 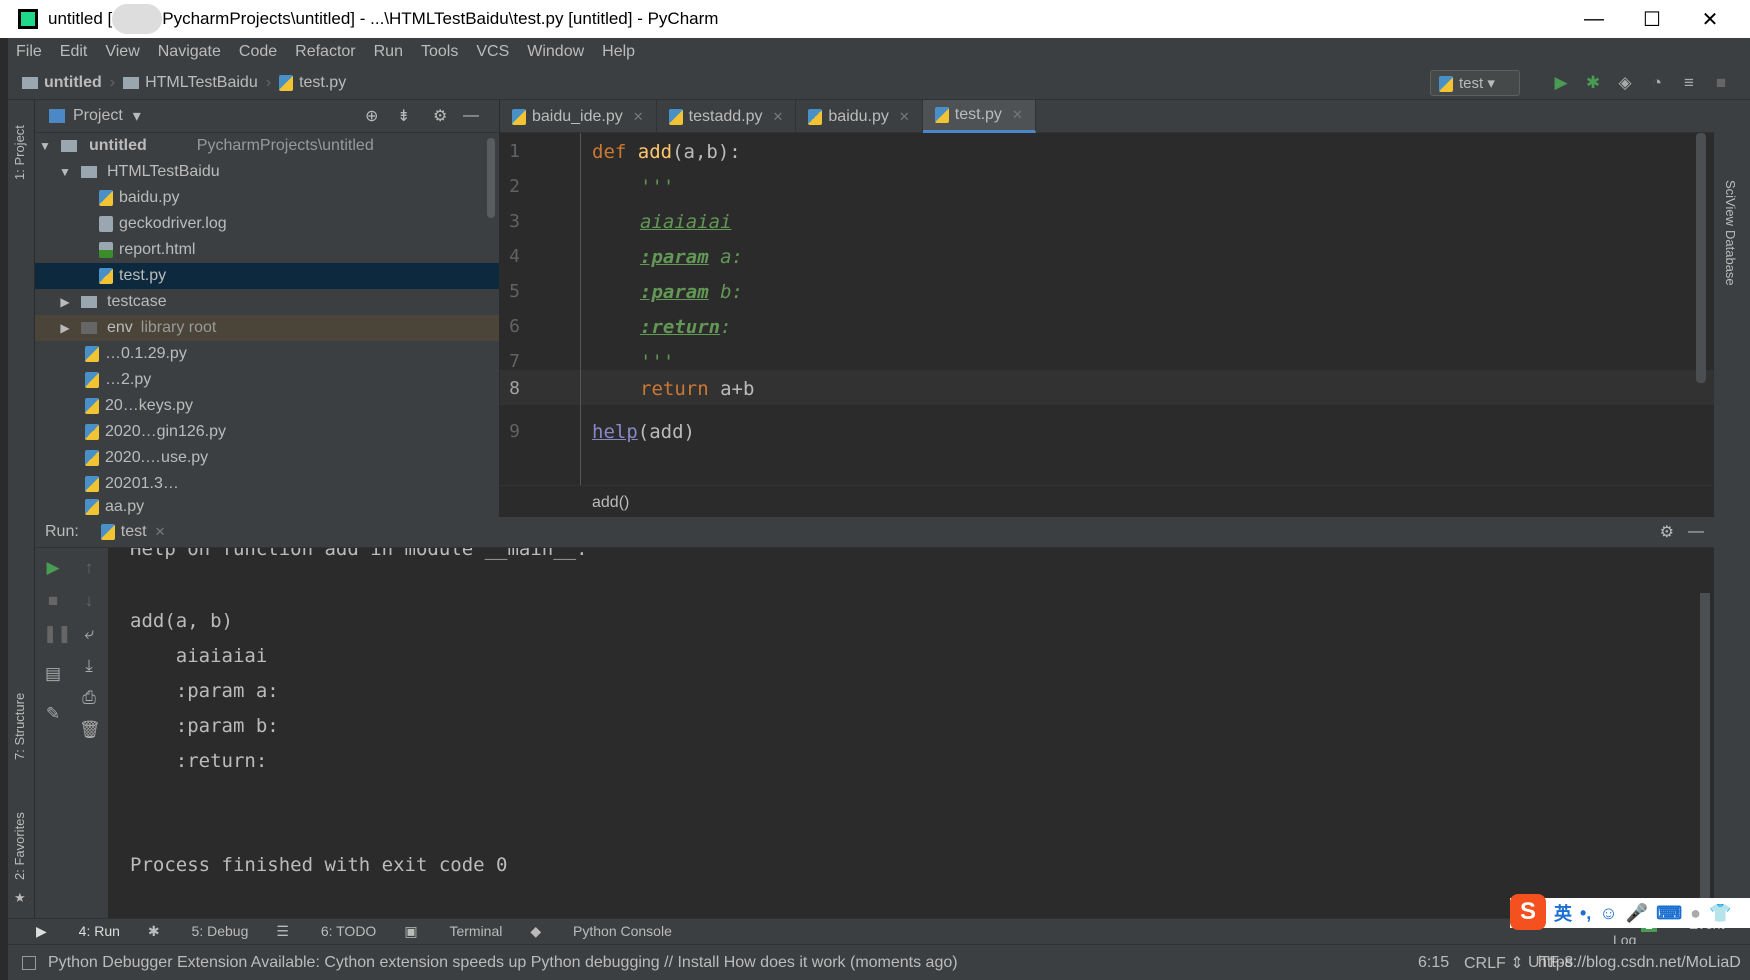 I want to click on caret-position: 6:15, so click(x=1433, y=963).